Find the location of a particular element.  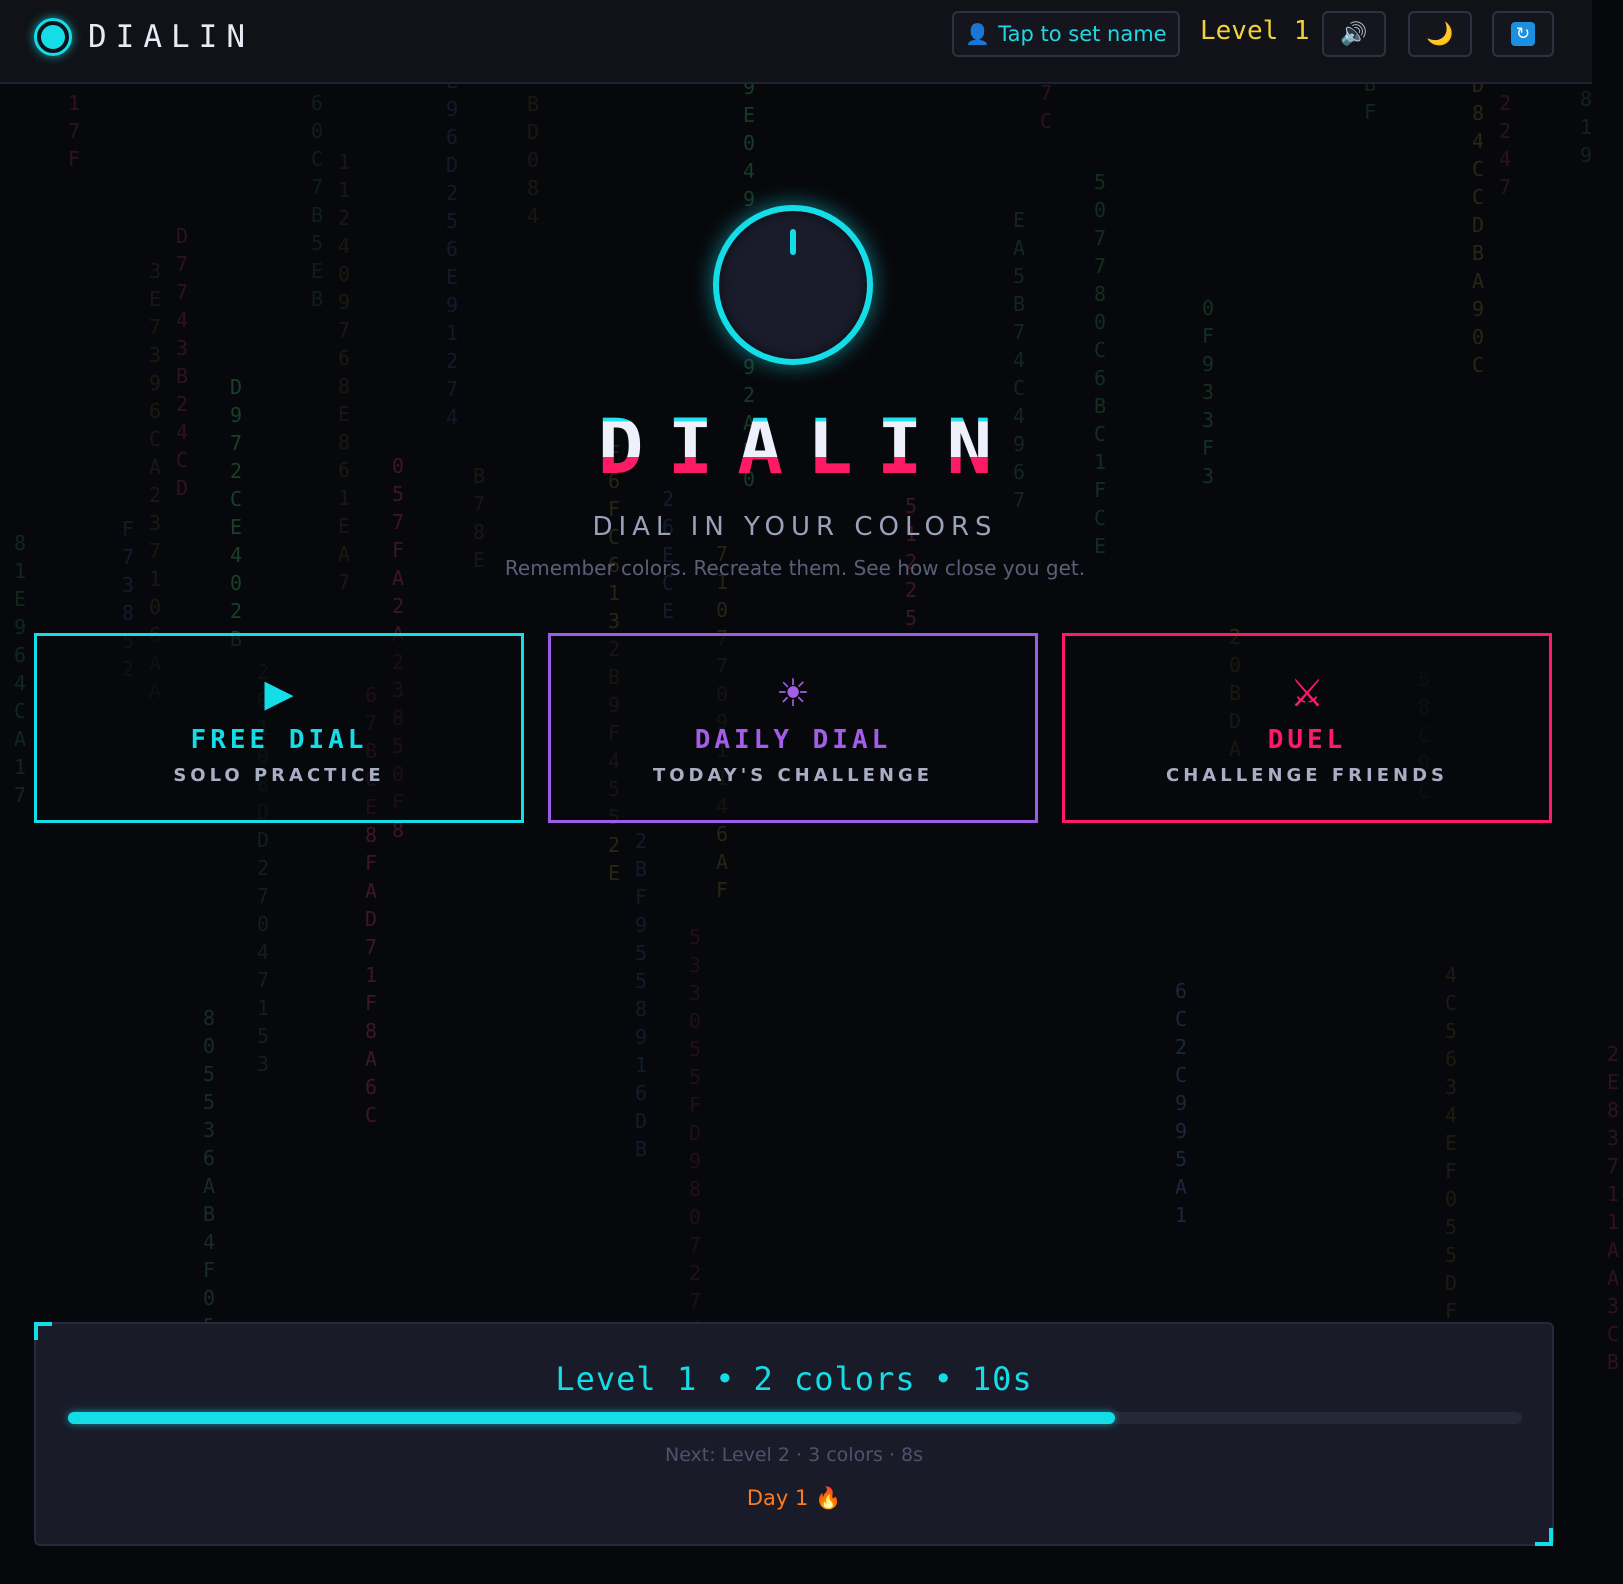

sun-icon: ☀ is located at coordinates (793, 692).